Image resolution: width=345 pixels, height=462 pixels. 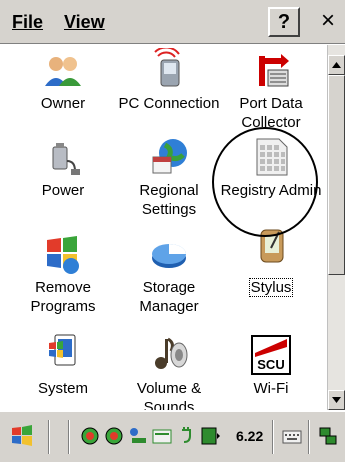 I want to click on close-button: ×, so click(x=328, y=22).